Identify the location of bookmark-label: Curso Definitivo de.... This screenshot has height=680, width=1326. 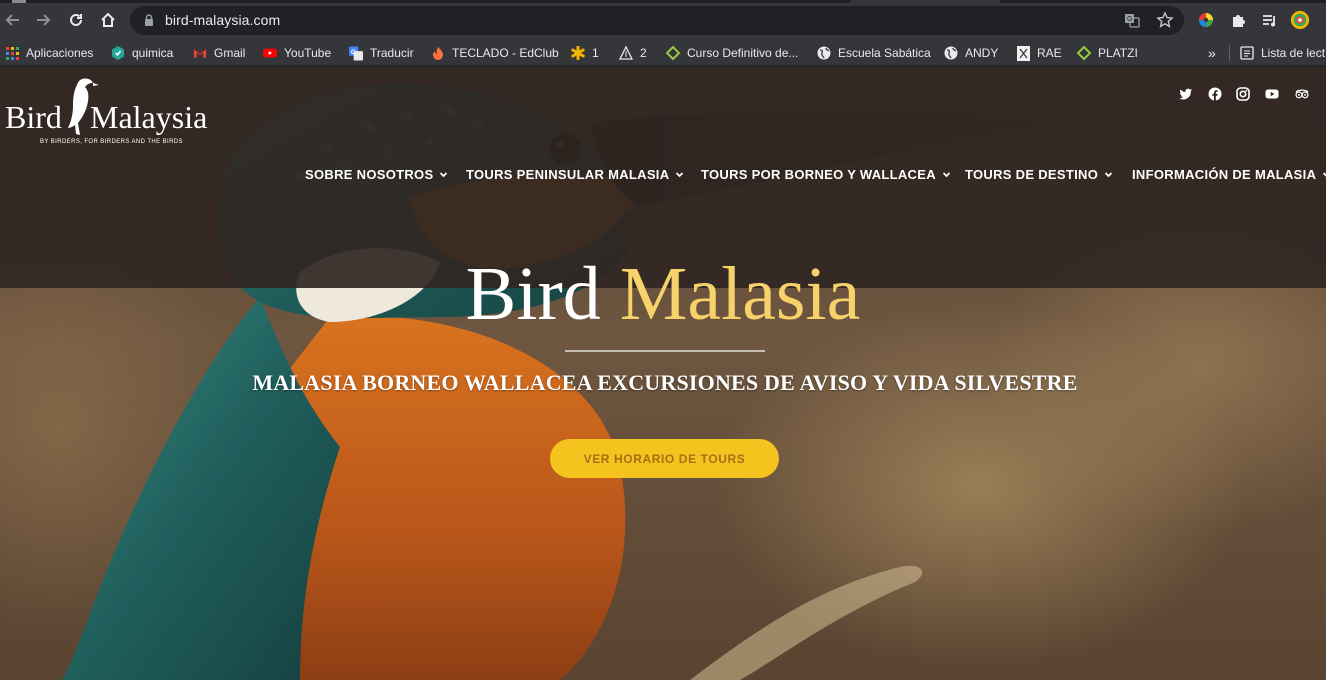
(743, 53).